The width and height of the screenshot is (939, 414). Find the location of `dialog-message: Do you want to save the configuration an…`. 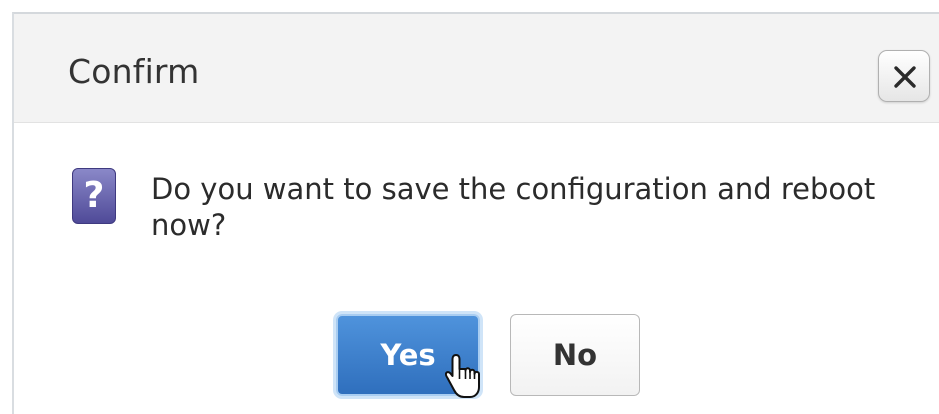

dialog-message: Do you want to save the configuration an… is located at coordinates (513, 207).